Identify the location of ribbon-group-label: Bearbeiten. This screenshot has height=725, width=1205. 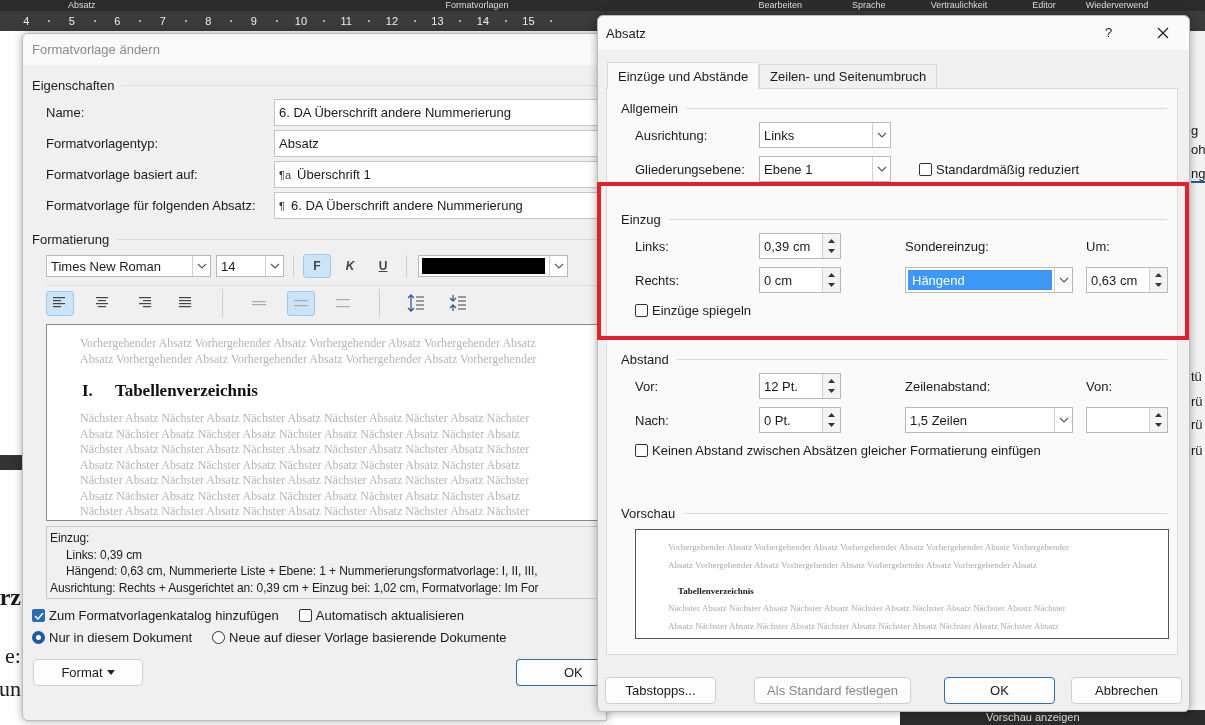
(780, 5).